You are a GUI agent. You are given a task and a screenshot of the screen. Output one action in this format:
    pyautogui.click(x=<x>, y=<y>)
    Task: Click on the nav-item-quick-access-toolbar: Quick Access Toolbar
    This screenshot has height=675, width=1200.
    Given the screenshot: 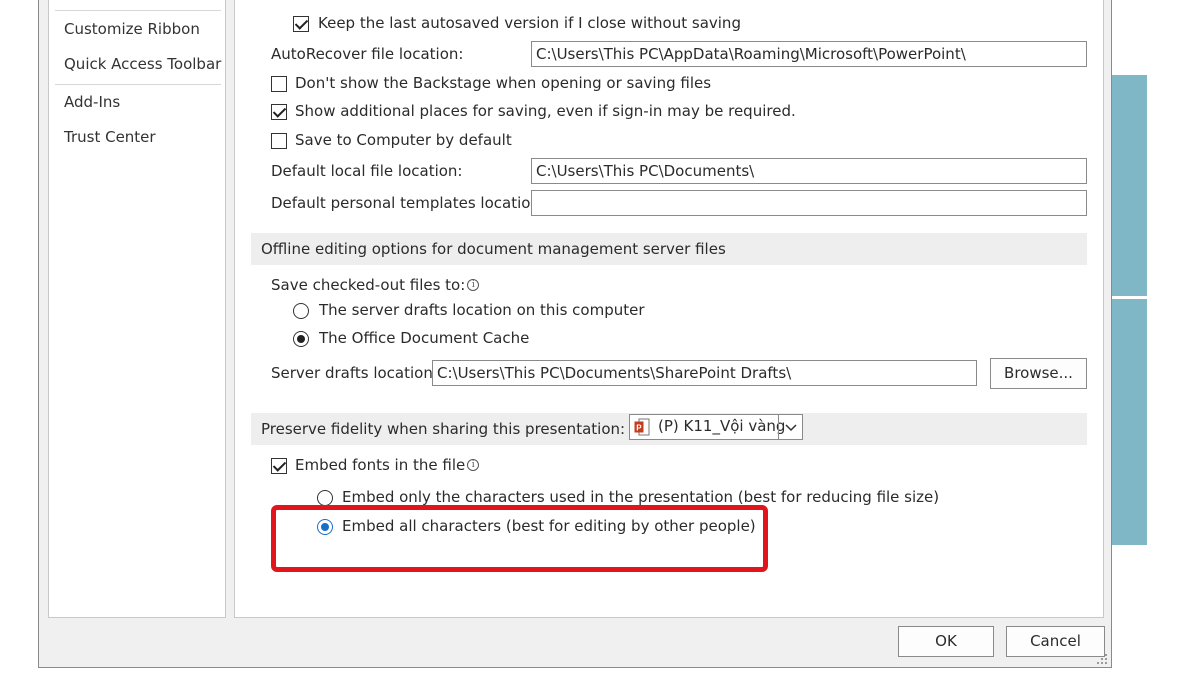 What is the action you would take?
    pyautogui.click(x=142, y=64)
    